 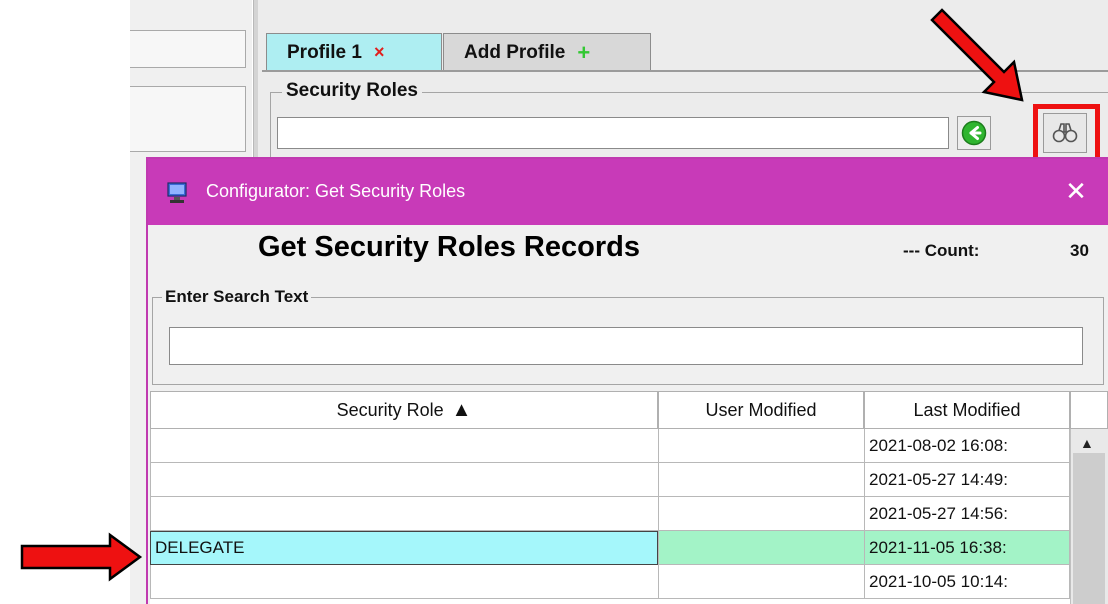 I want to click on search-label: Enter Search Text, so click(x=237, y=297).